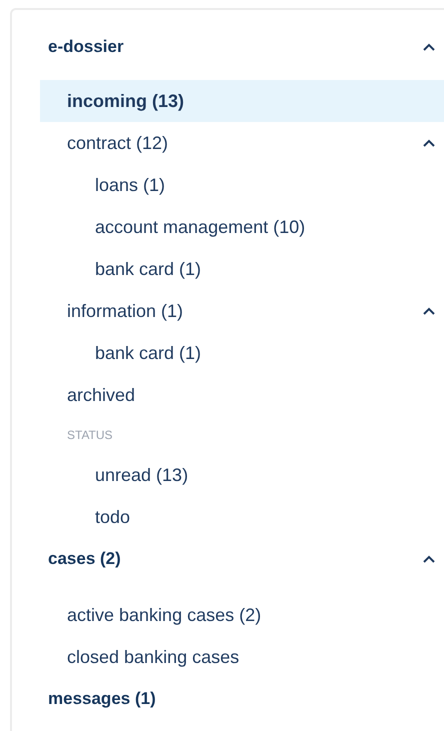 This screenshot has height=731, width=444. I want to click on section-header: e-dossier, so click(228, 47).